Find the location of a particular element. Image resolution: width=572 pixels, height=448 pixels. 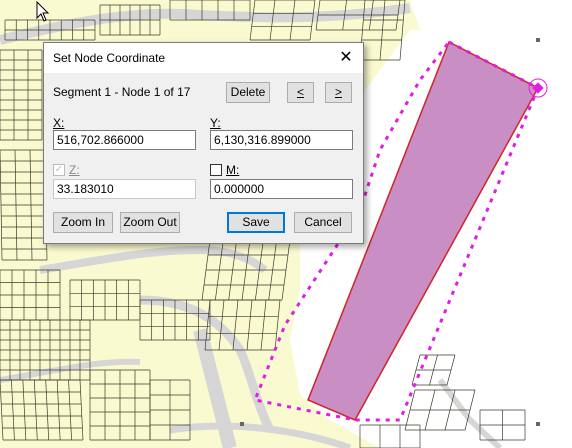

m-value-input: 0.000000 is located at coordinates (281, 189).